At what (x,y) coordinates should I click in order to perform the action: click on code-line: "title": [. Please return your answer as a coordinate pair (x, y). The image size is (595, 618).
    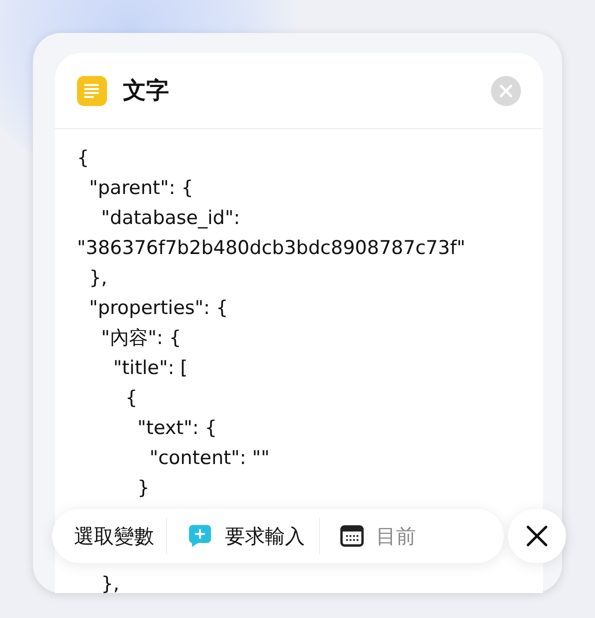
    Looking at the image, I should click on (150, 368).